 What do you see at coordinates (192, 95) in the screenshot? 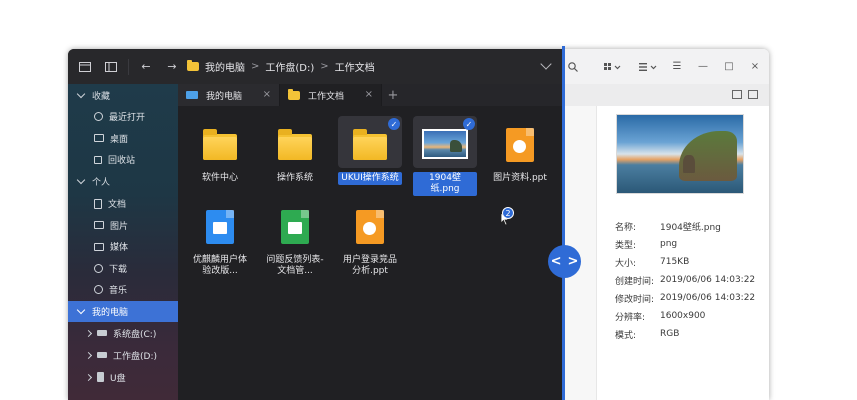
I see `computer-icon` at bounding box center [192, 95].